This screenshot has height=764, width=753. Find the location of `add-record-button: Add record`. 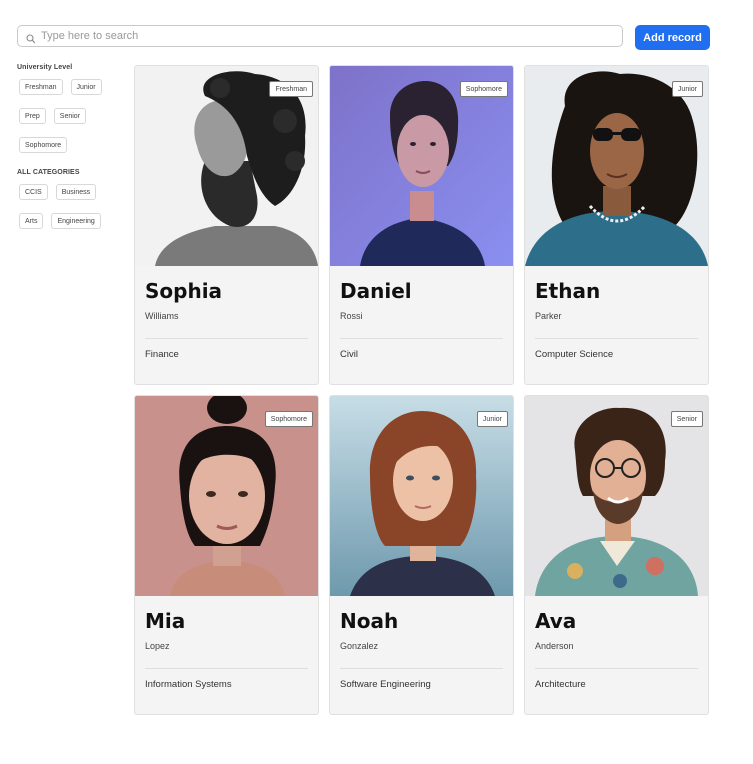

add-record-button: Add record is located at coordinates (672, 37).